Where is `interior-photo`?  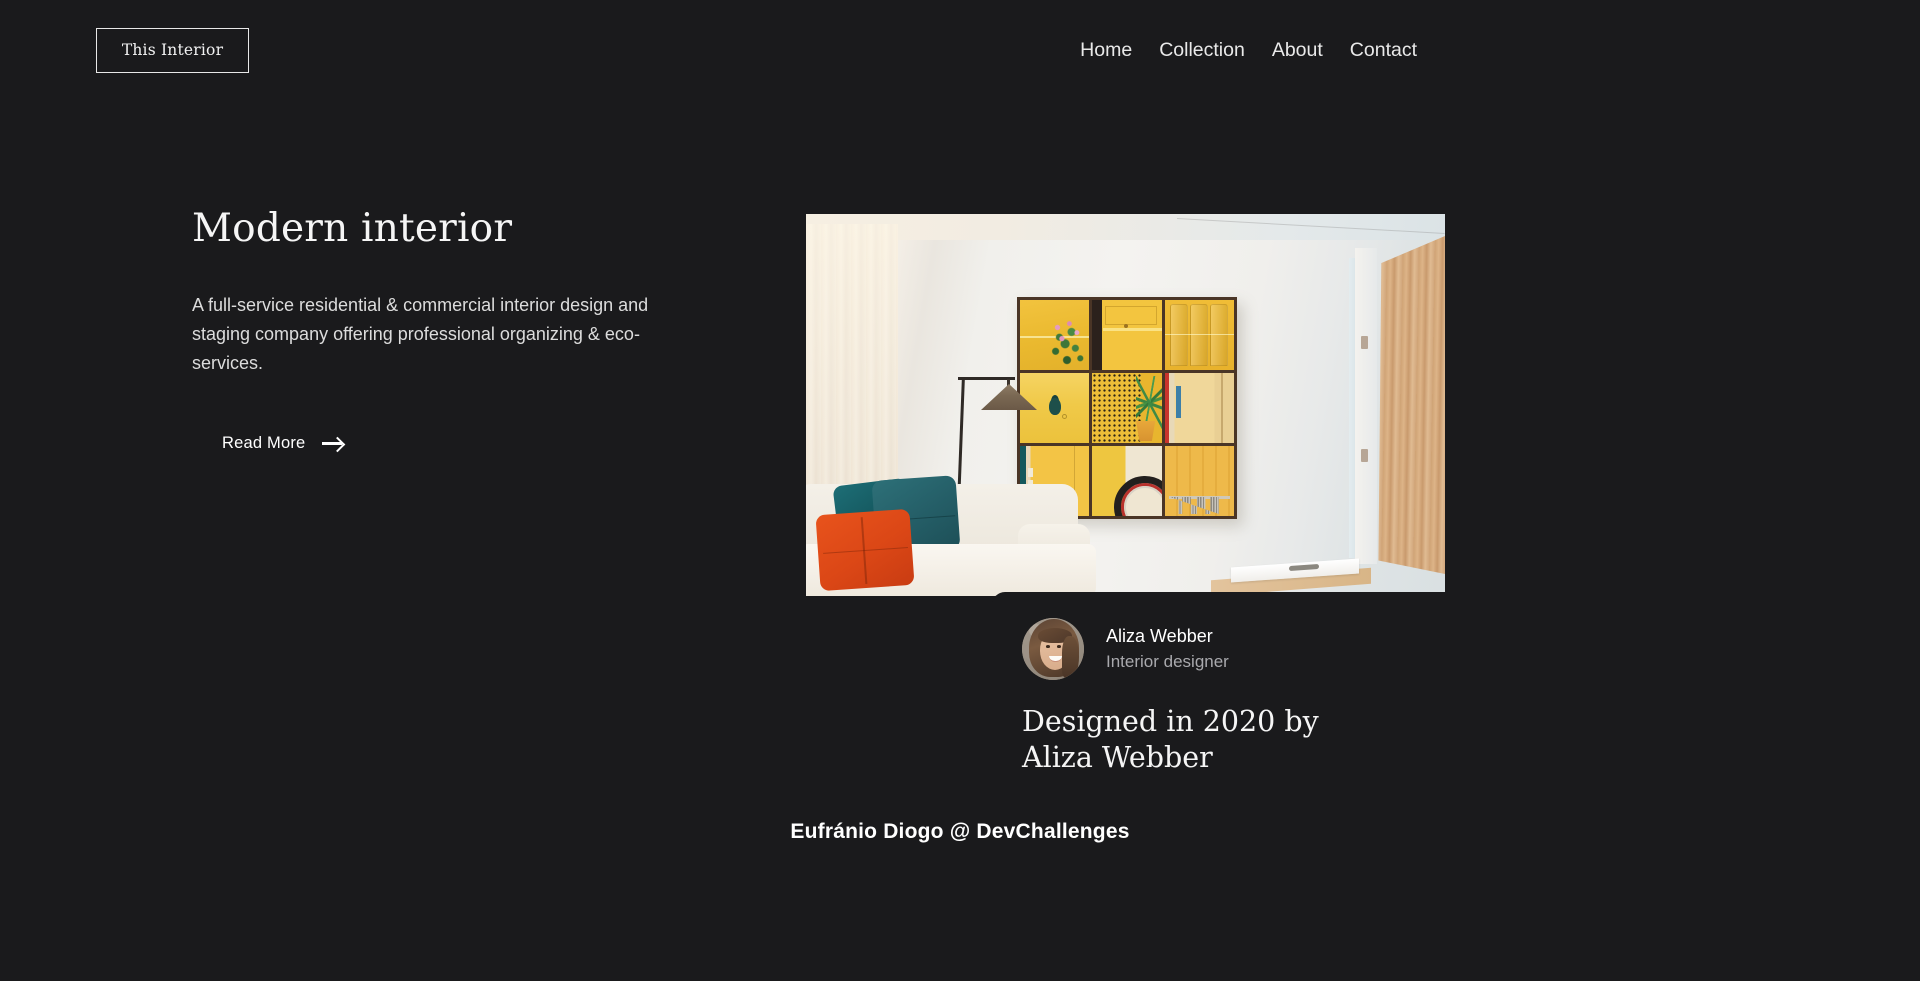 interior-photo is located at coordinates (1125, 405).